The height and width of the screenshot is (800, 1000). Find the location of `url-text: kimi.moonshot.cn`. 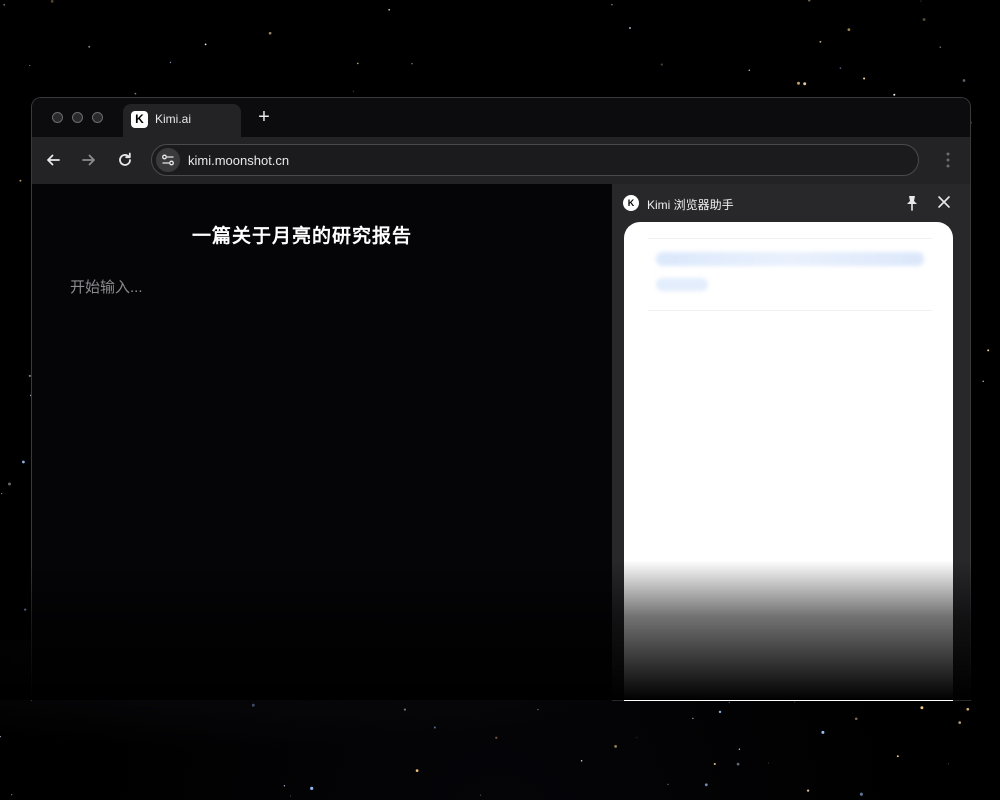

url-text: kimi.moonshot.cn is located at coordinates (238, 160).